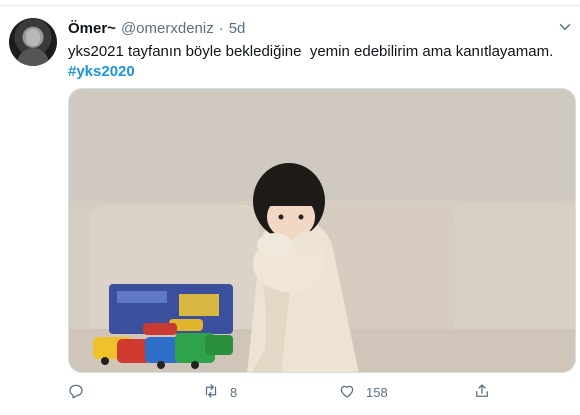 Image resolution: width=580 pixels, height=415 pixels. I want to click on heart-icon, so click(347, 392).